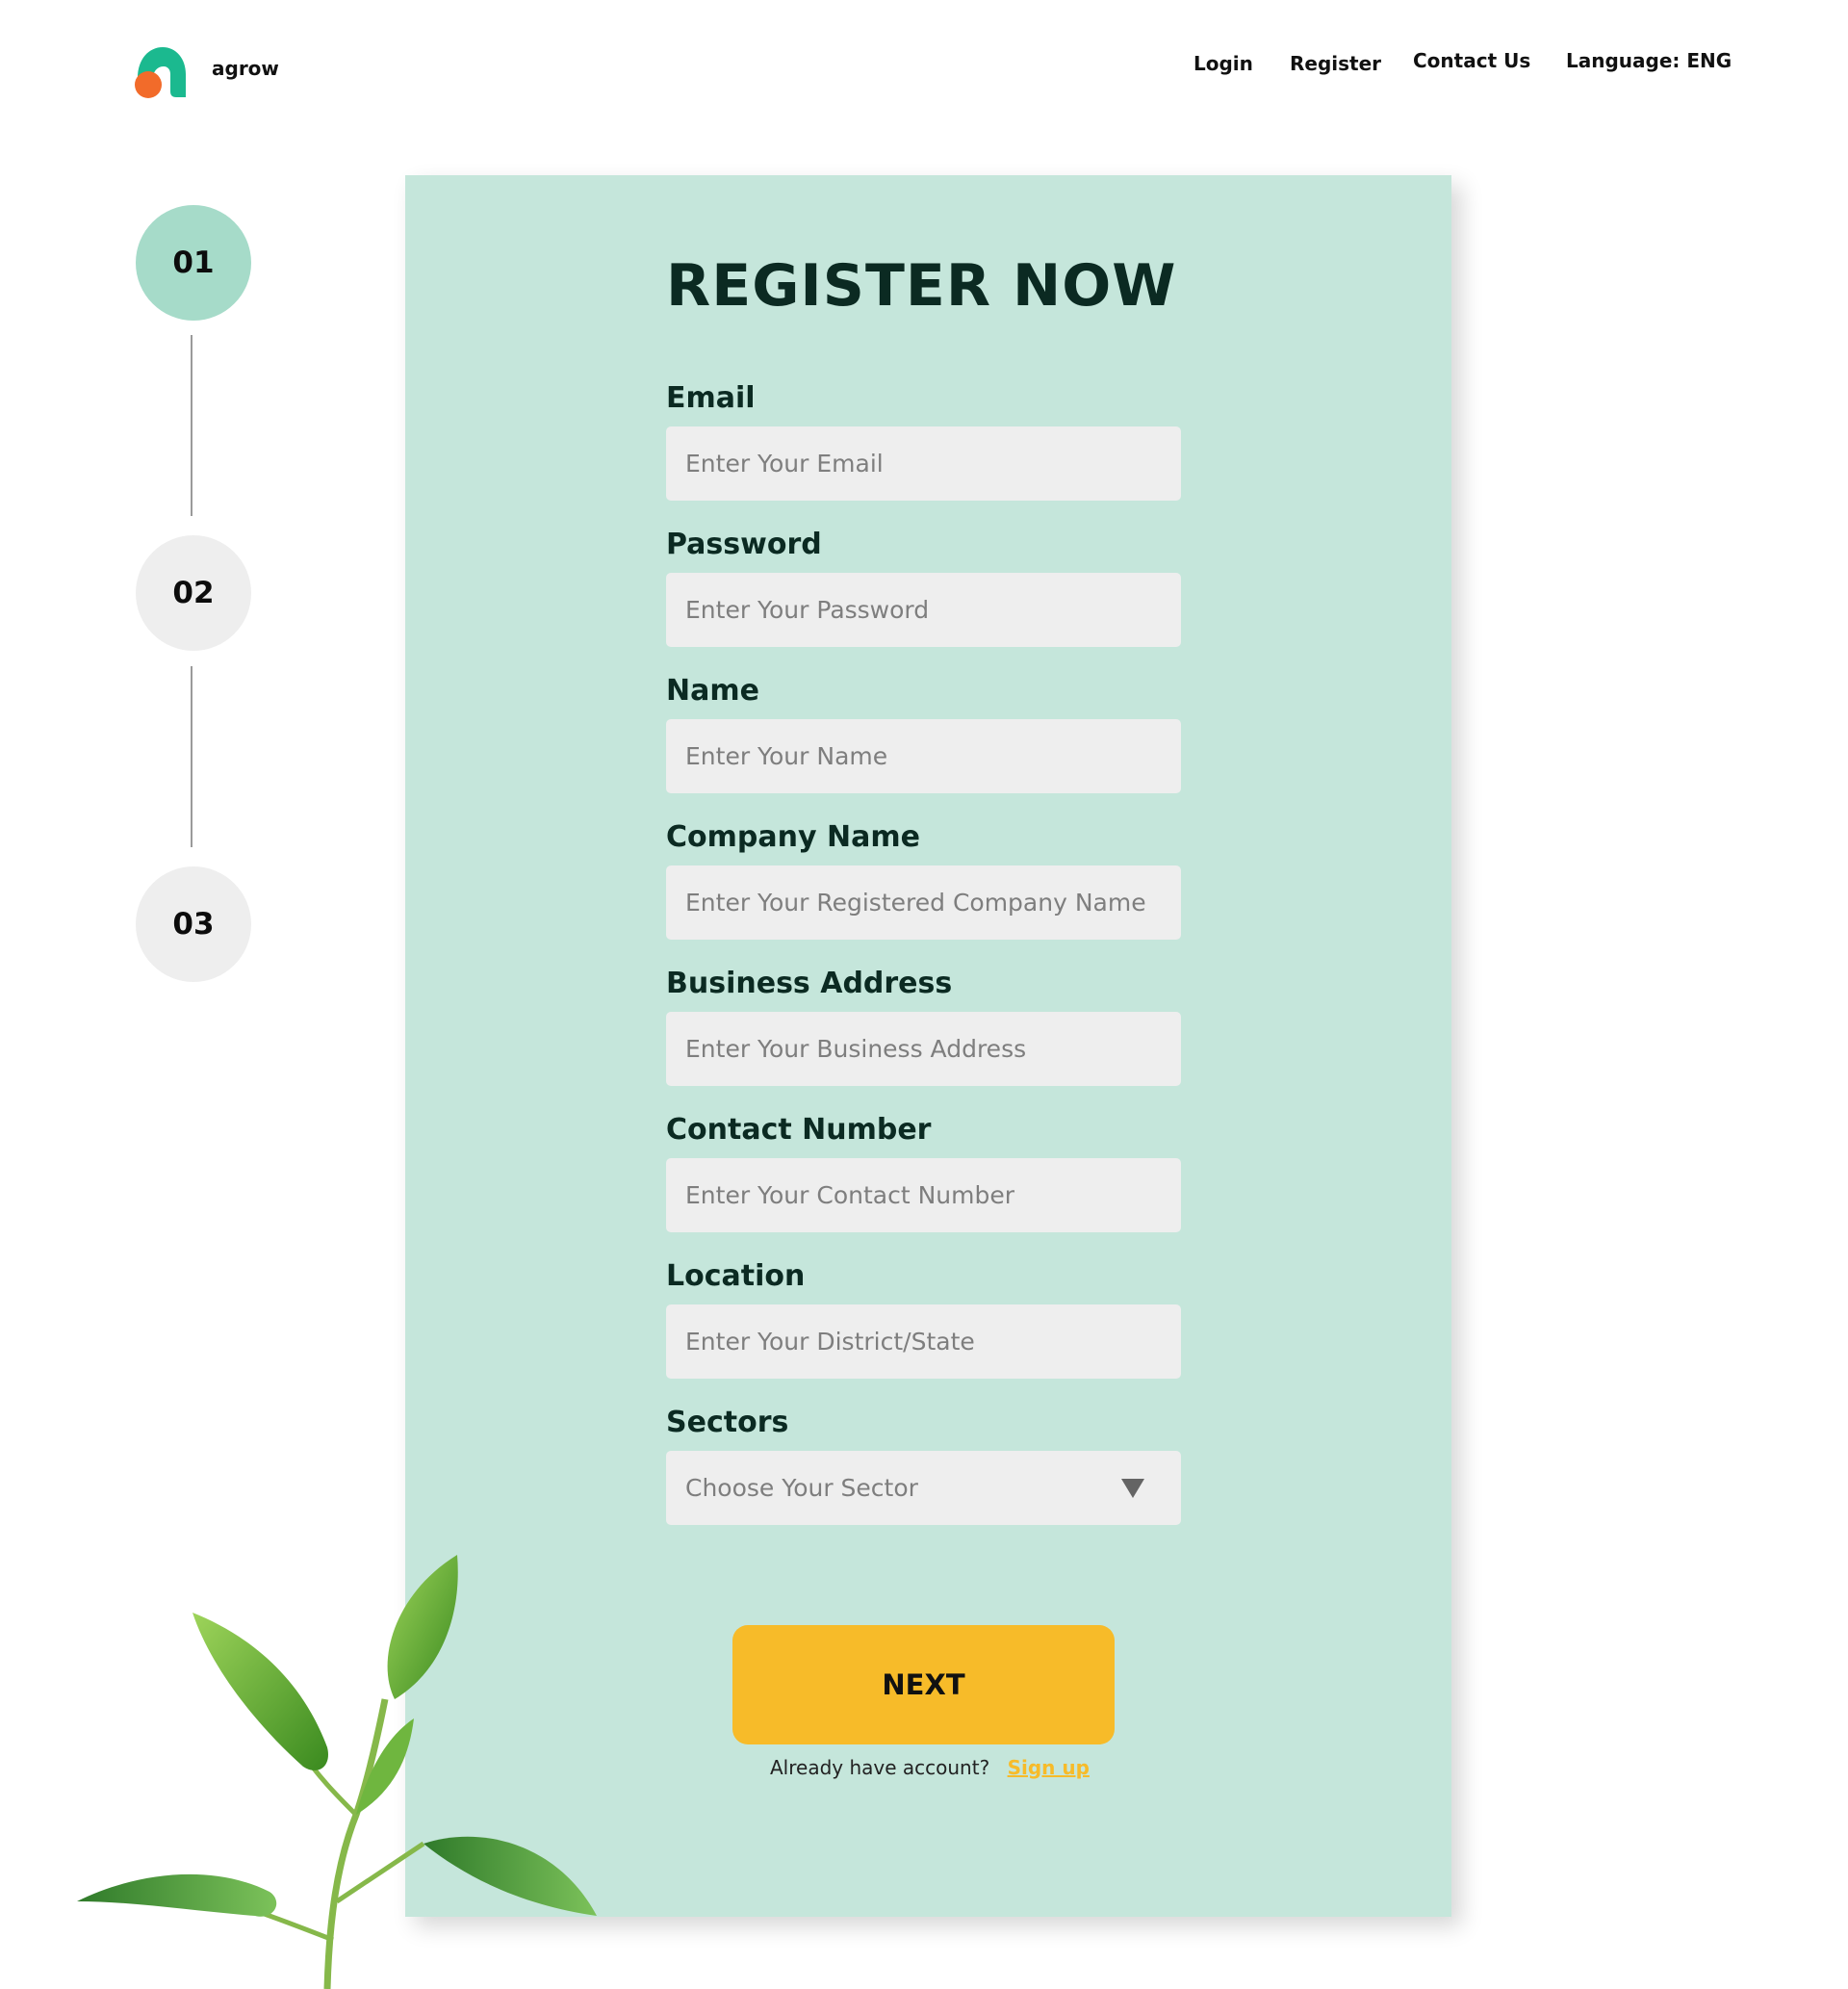  Describe the element at coordinates (880, 1768) in the screenshot. I see `already-account-text: Already have account?` at that location.